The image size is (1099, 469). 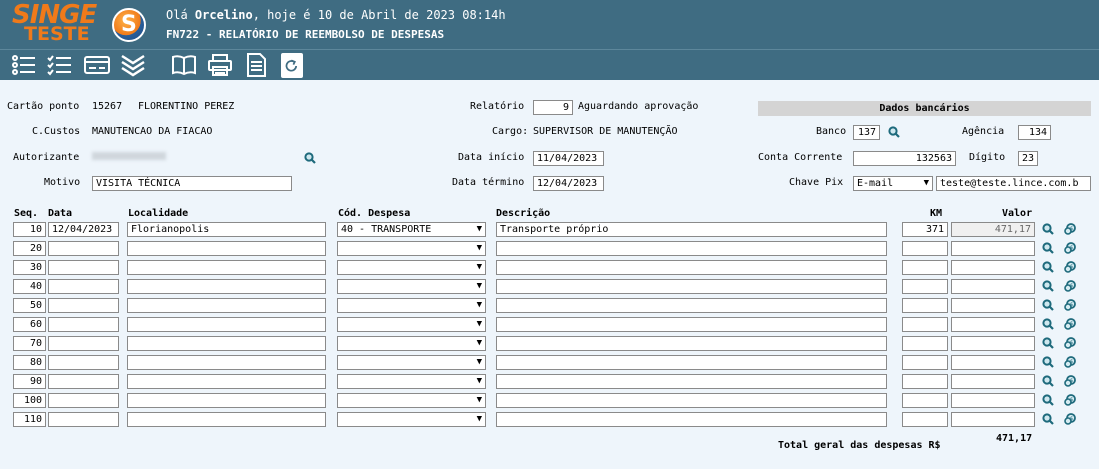 What do you see at coordinates (29, 248) in the screenshot?
I see `seq-input: 20` at bounding box center [29, 248].